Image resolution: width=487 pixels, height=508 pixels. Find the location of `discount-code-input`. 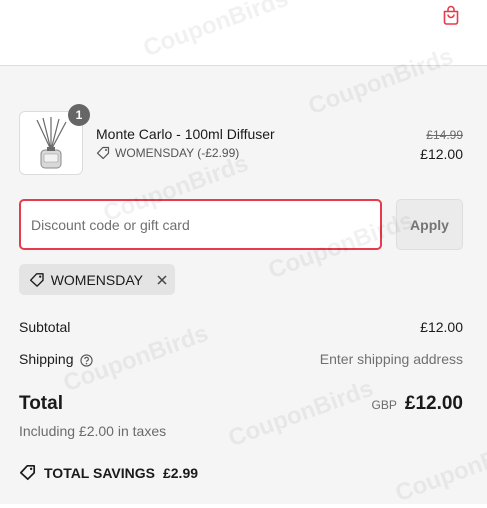

discount-code-input is located at coordinates (200, 224).